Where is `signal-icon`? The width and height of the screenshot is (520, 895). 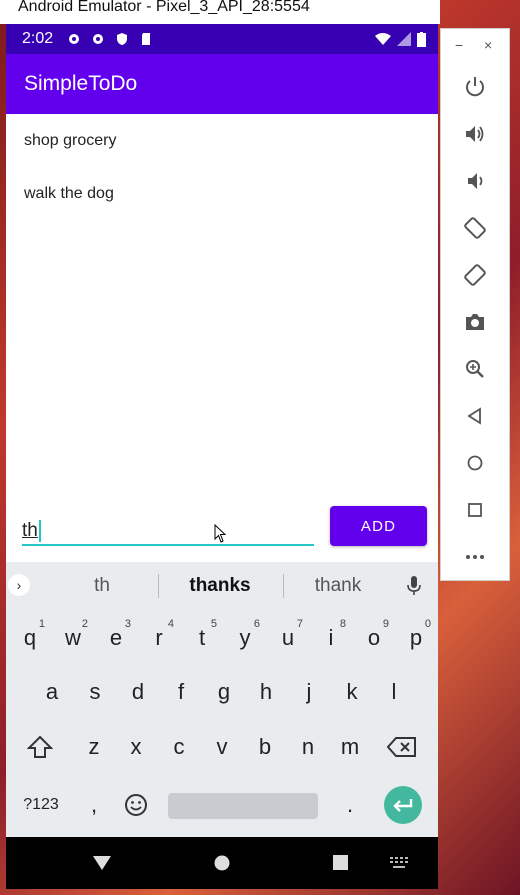 signal-icon is located at coordinates (404, 39).